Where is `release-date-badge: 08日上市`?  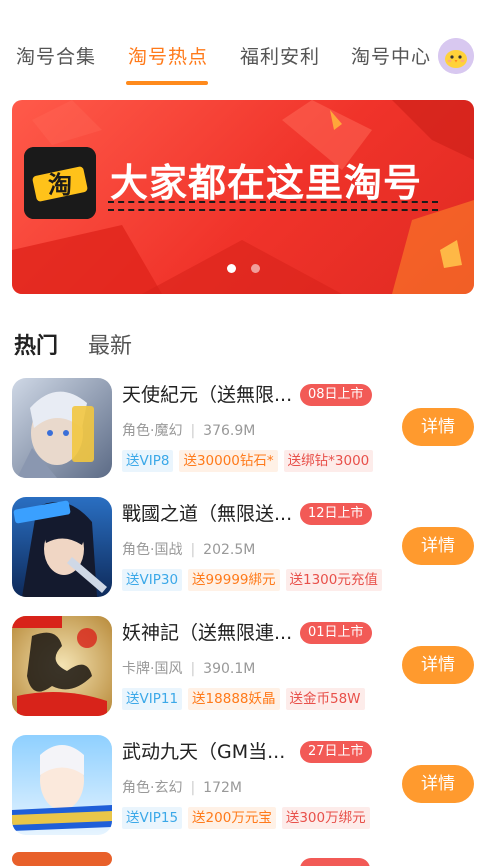
release-date-badge: 08日上市 is located at coordinates (336, 395).